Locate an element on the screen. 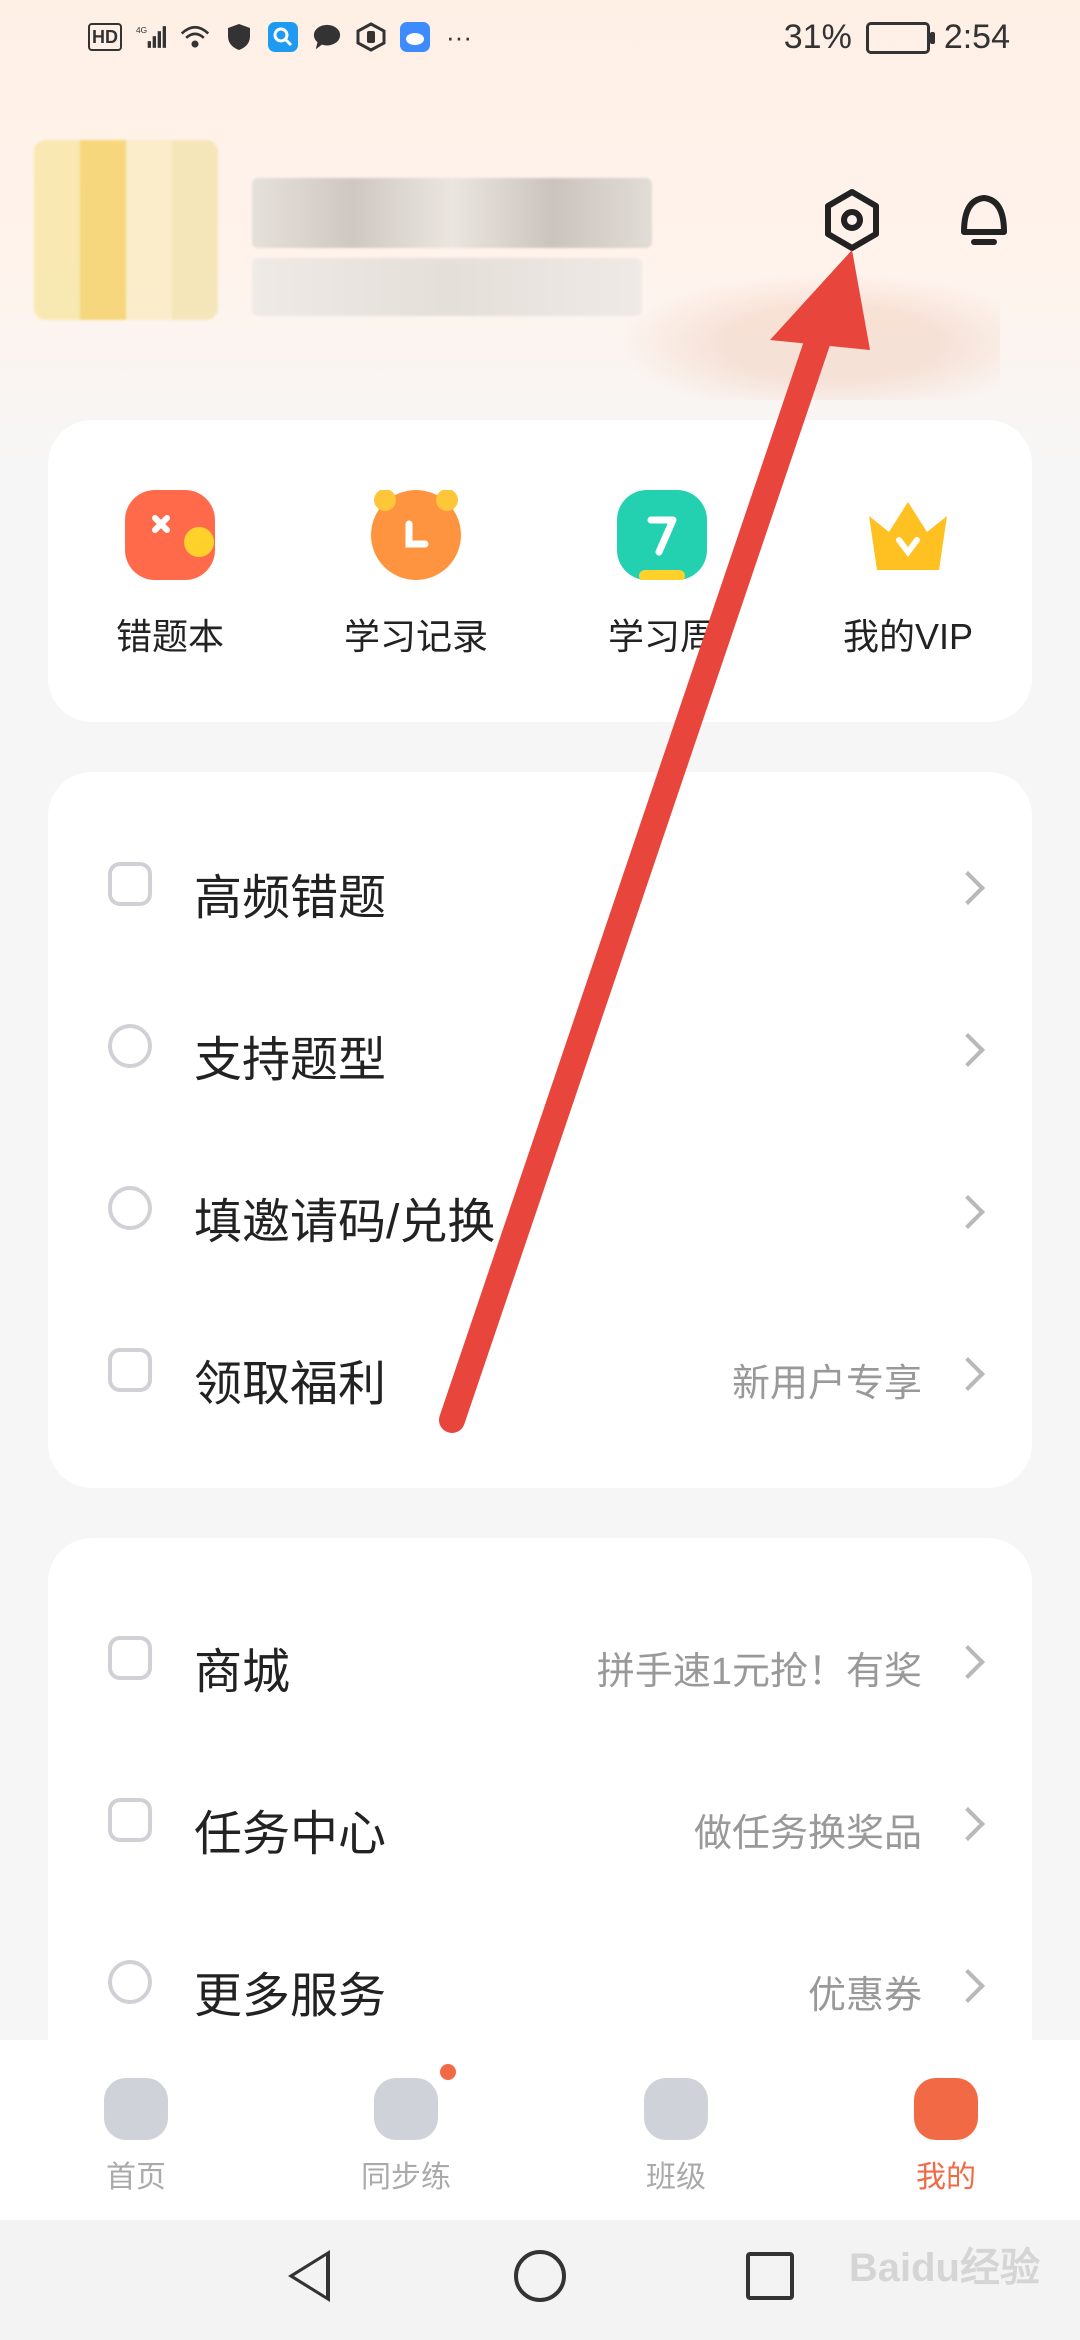 This screenshot has height=2340, width=1080. wrong-notebook-icon is located at coordinates (170, 535).